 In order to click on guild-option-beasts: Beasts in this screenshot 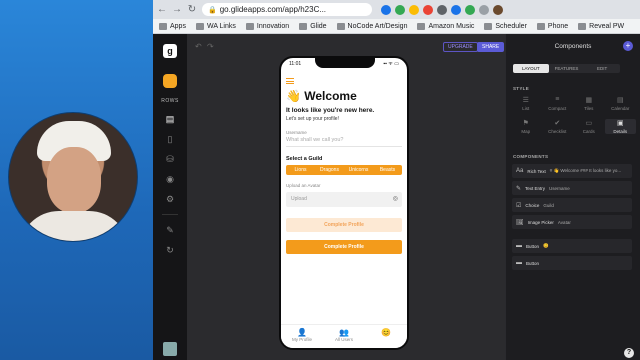, I will do `click(387, 170)`.